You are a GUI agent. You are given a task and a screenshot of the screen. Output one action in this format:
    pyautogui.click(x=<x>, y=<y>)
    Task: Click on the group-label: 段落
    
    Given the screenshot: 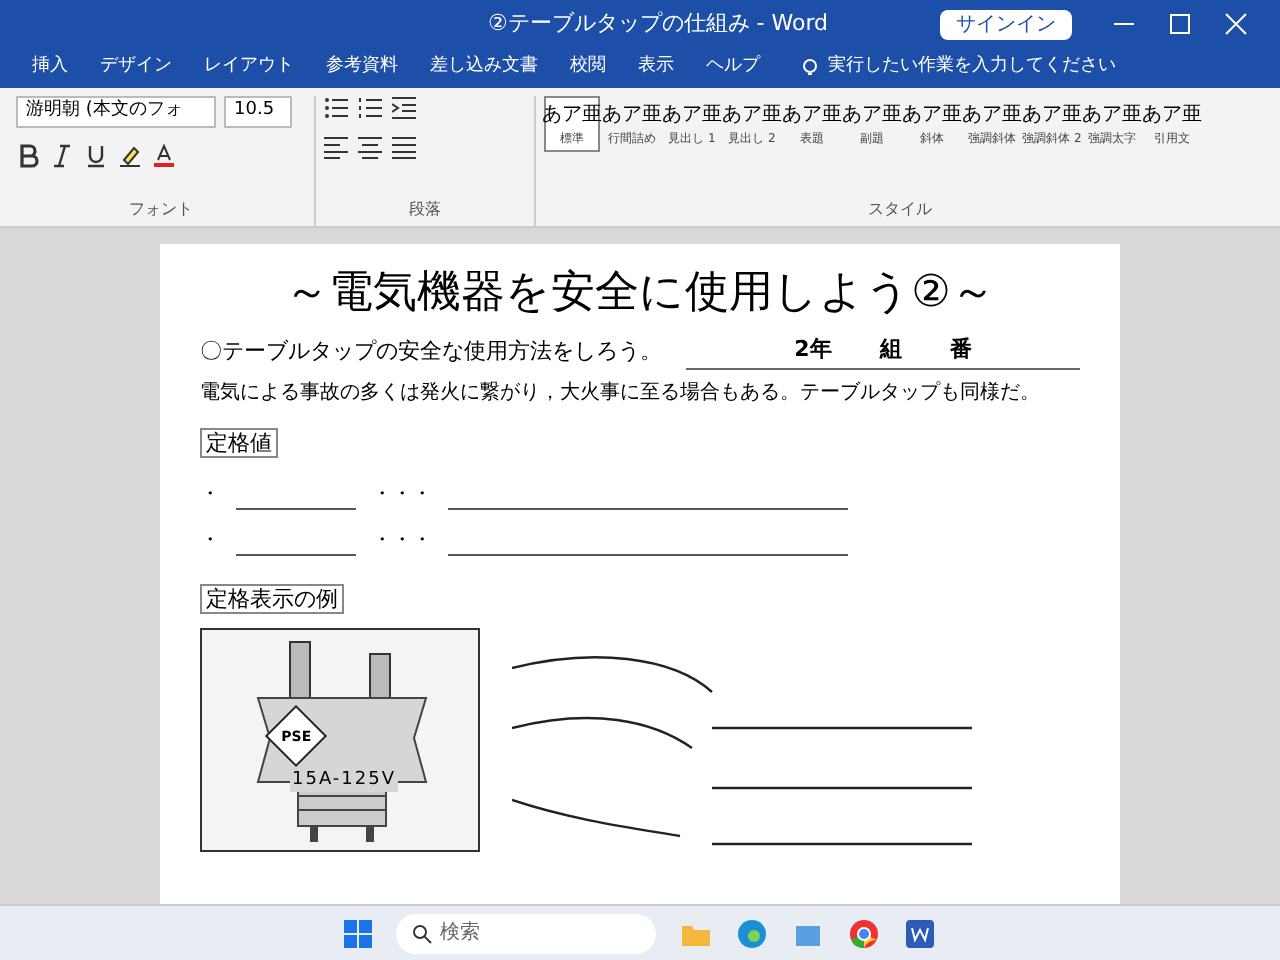 What is the action you would take?
    pyautogui.click(x=425, y=210)
    